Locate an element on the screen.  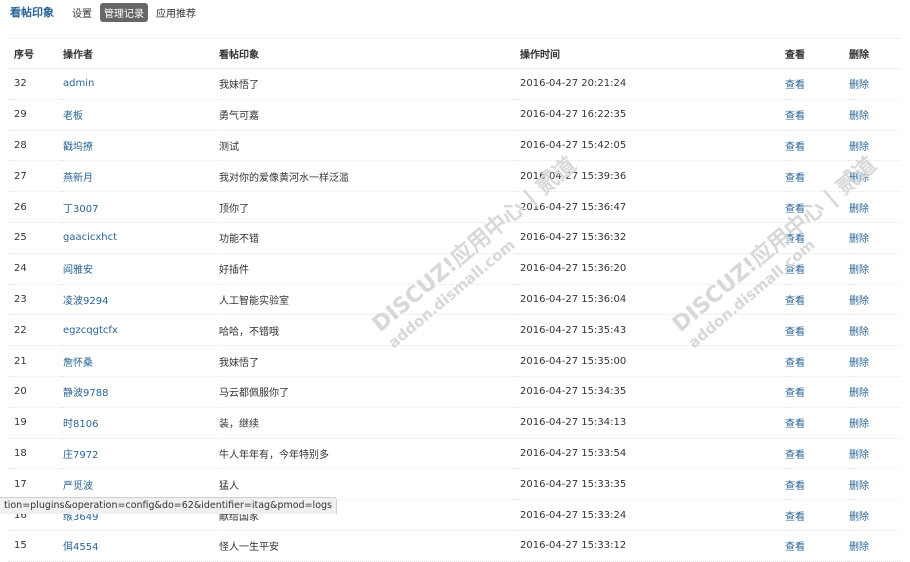
row-id-cell: 27 is located at coordinates (35, 176).